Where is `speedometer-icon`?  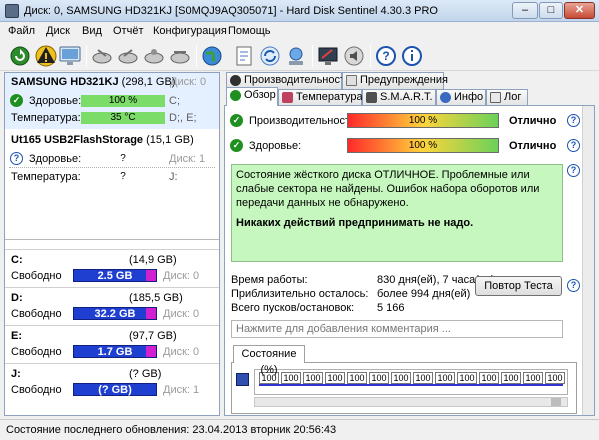 speedometer-icon is located at coordinates (235, 80).